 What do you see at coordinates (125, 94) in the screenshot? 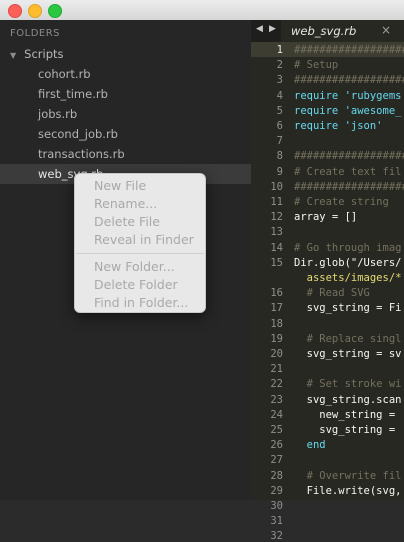
I see `file-item: first_time.rb` at bounding box center [125, 94].